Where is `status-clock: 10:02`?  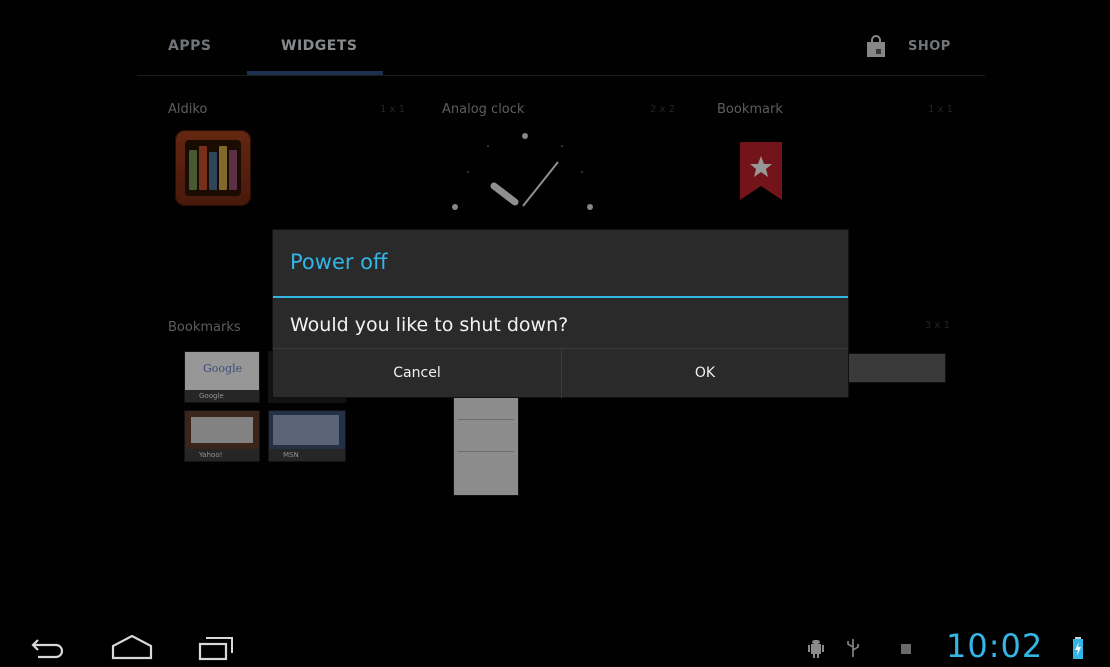 status-clock: 10:02 is located at coordinates (995, 646).